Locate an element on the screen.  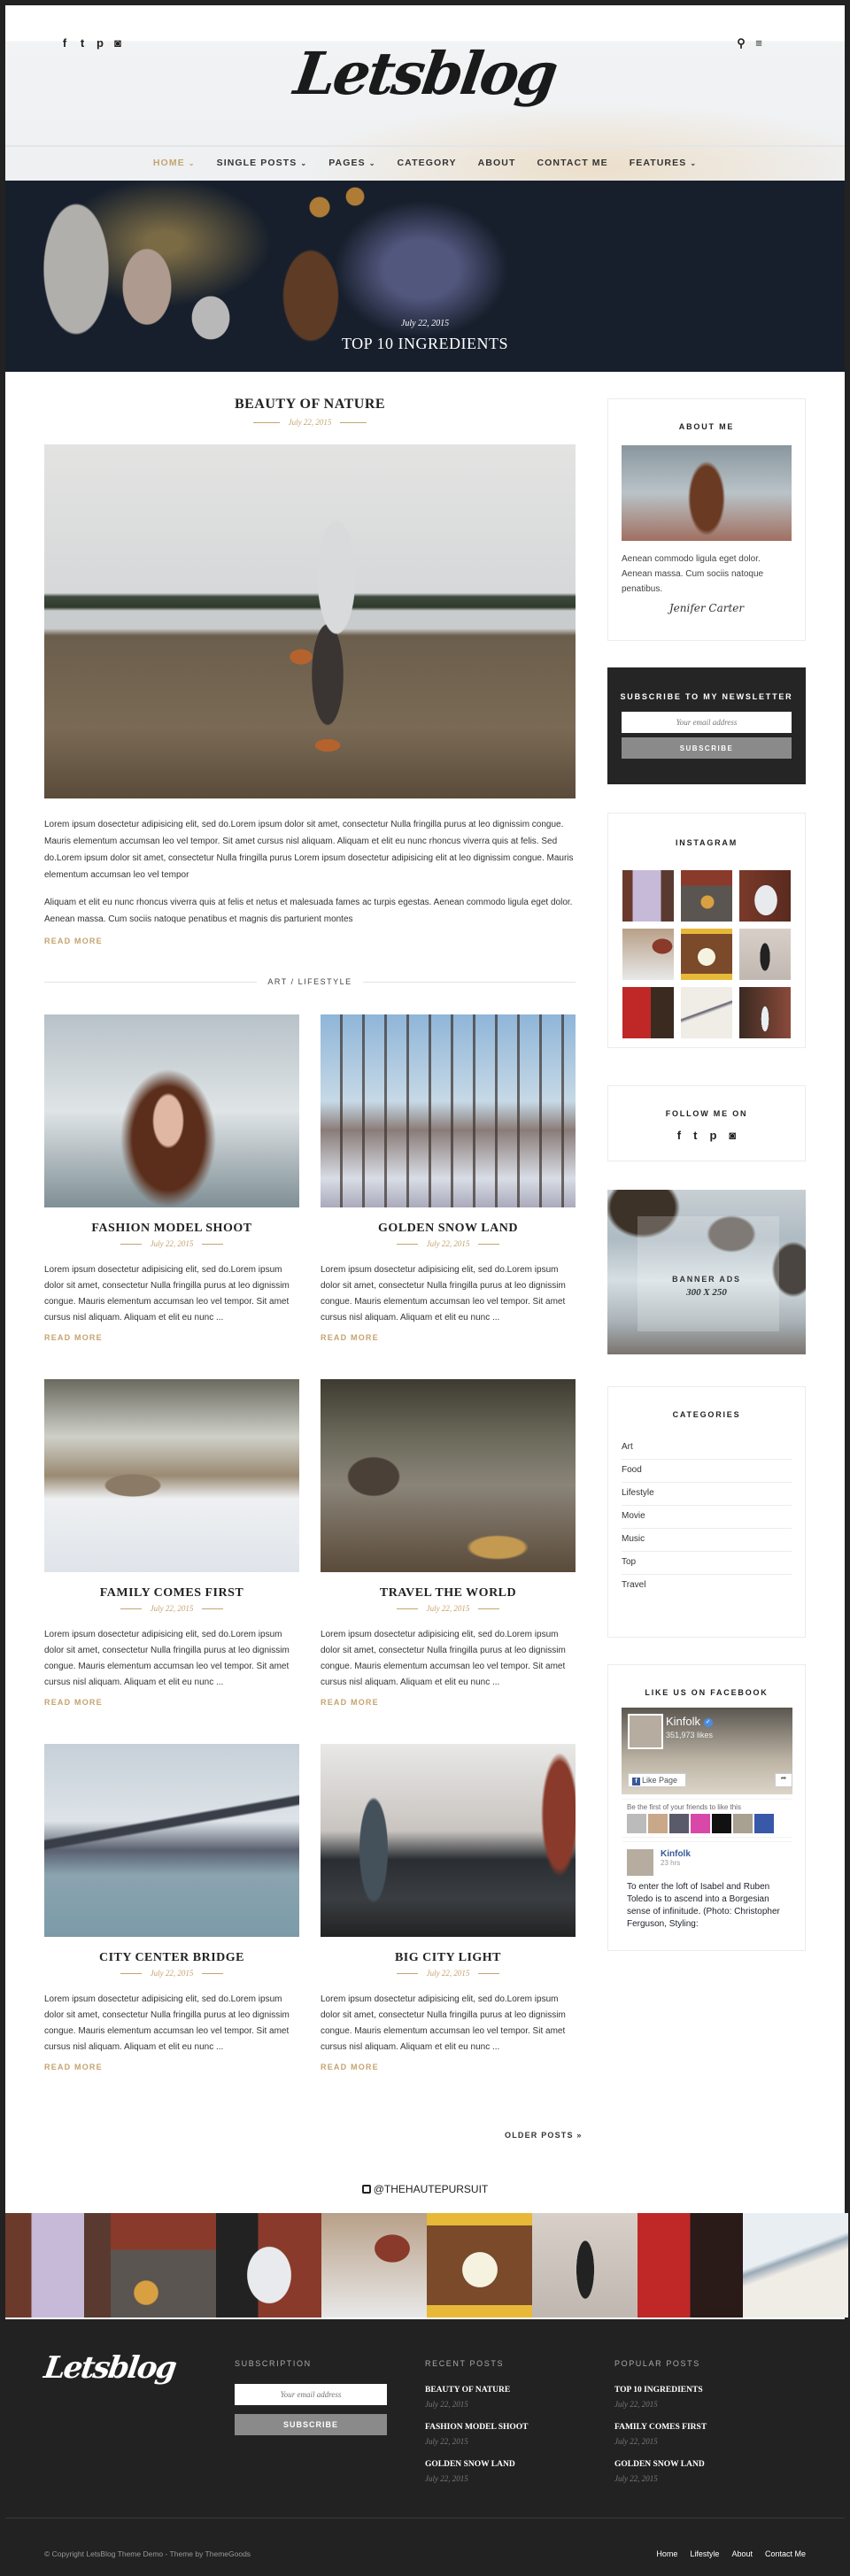
category-item: Travel is located at coordinates (707, 1586).